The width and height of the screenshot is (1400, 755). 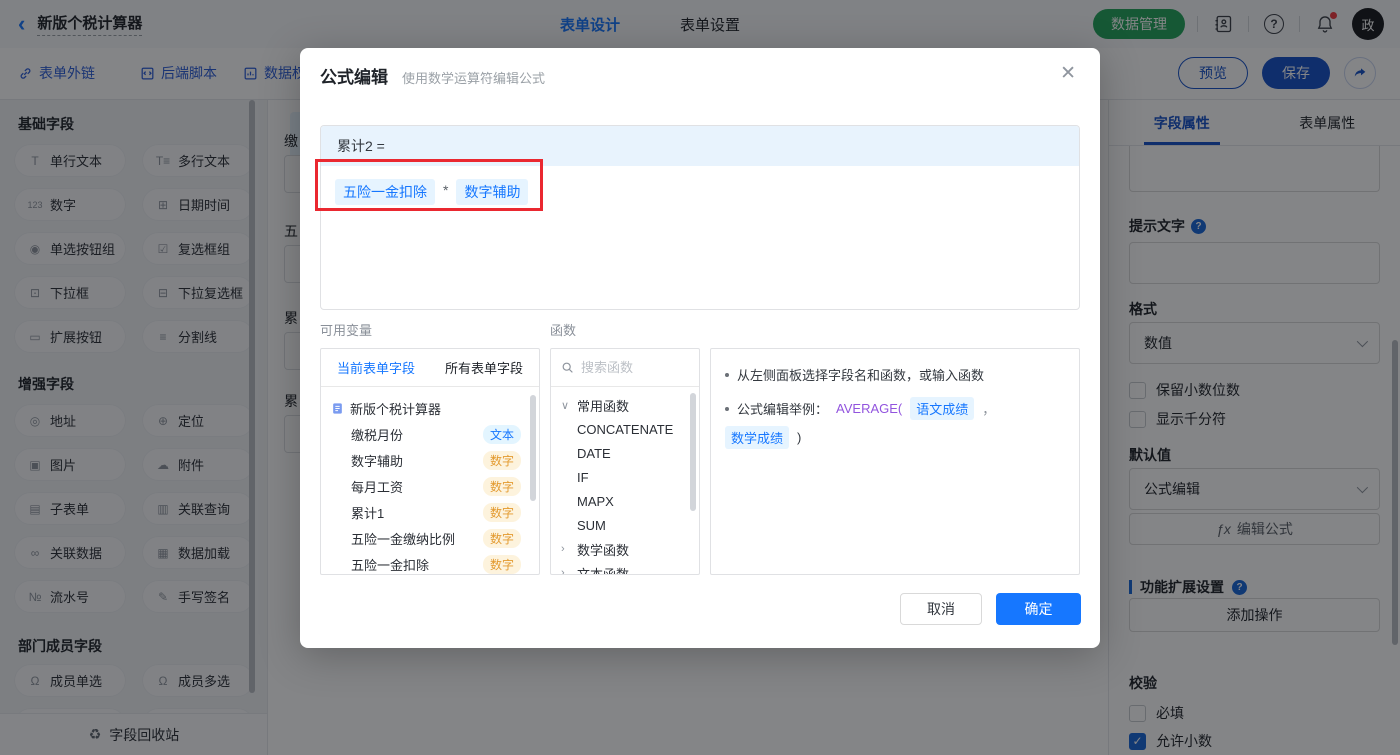 I want to click on formula-box: 累计2 = 五险一金扣除 * 数字辅助, so click(x=700, y=217).